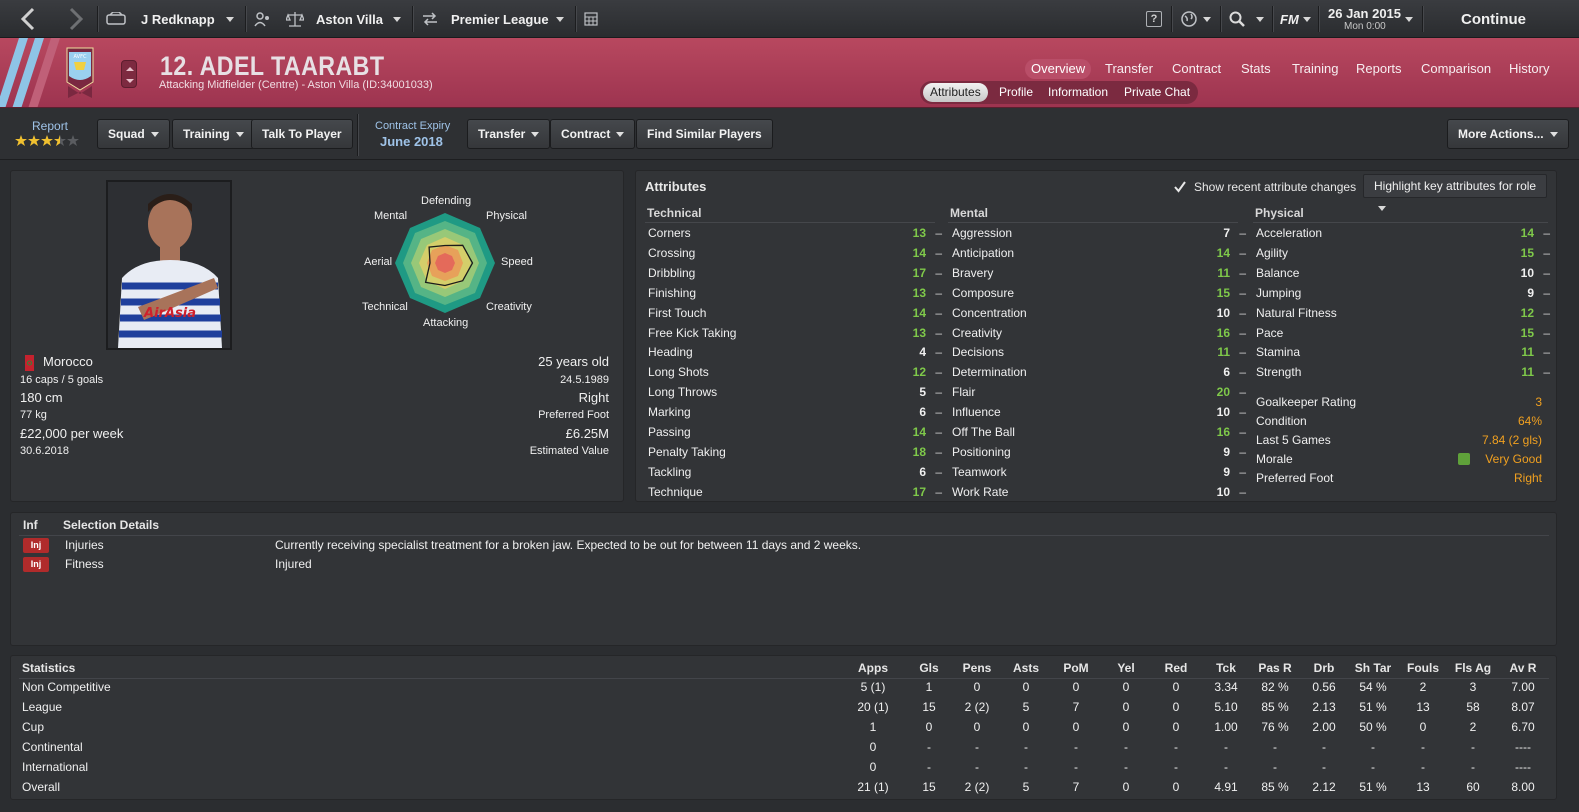  I want to click on club-name: Aston Villa, so click(349, 19).